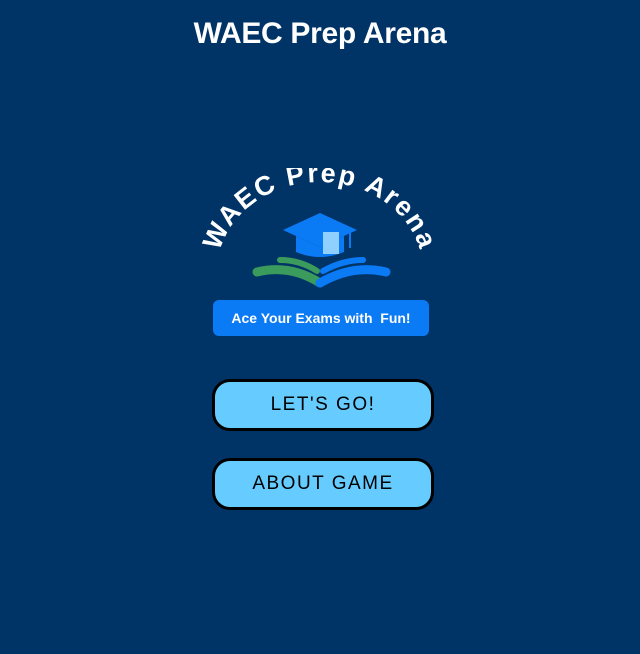  Describe the element at coordinates (323, 484) in the screenshot. I see `about-game-button: ABOUT GAME` at that location.